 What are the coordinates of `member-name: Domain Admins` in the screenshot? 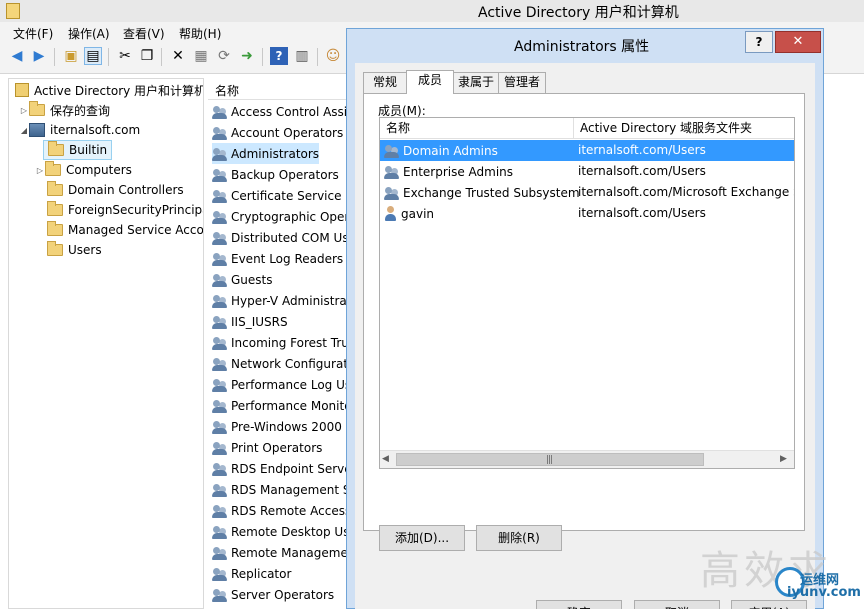 It's located at (450, 150).